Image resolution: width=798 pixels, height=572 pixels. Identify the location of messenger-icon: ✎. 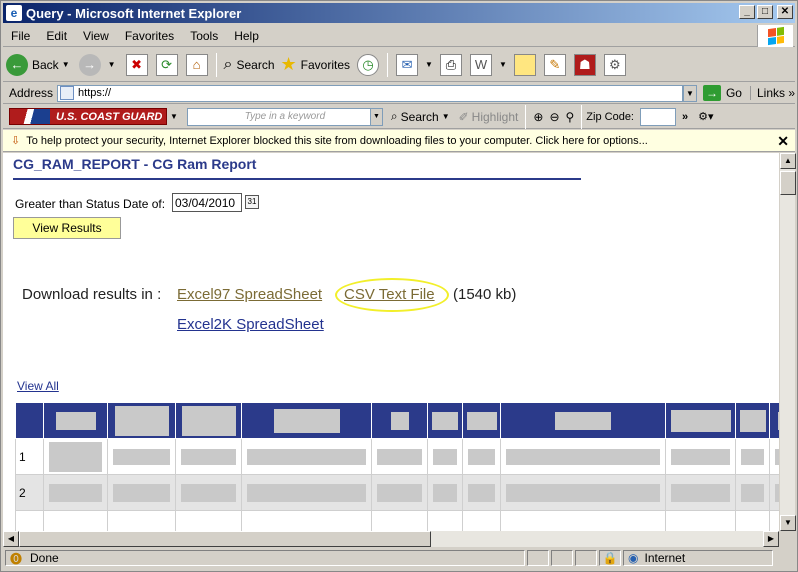
(554, 64).